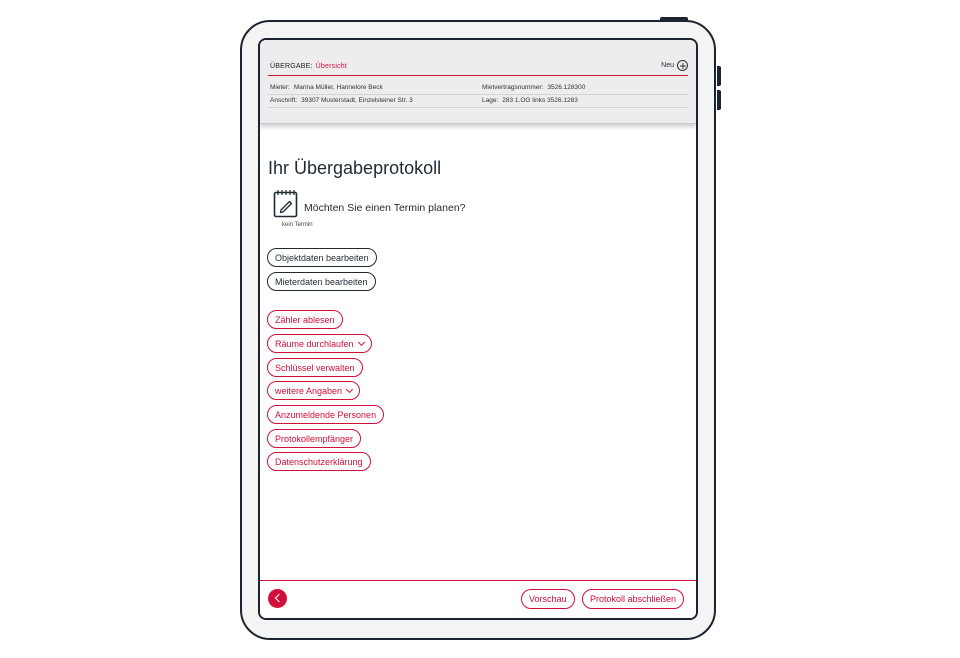 The width and height of the screenshot is (960, 658). I want to click on walk-rooms-label: Räume durchlaufen, so click(314, 343).